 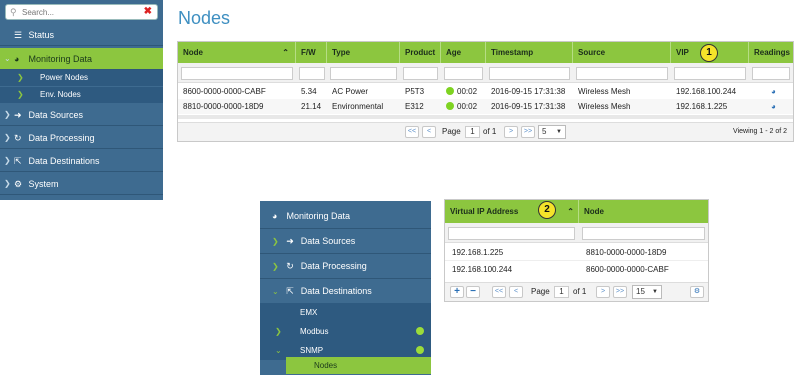 What do you see at coordinates (290, 241) in the screenshot?
I see `sign-in-icon: ➜` at bounding box center [290, 241].